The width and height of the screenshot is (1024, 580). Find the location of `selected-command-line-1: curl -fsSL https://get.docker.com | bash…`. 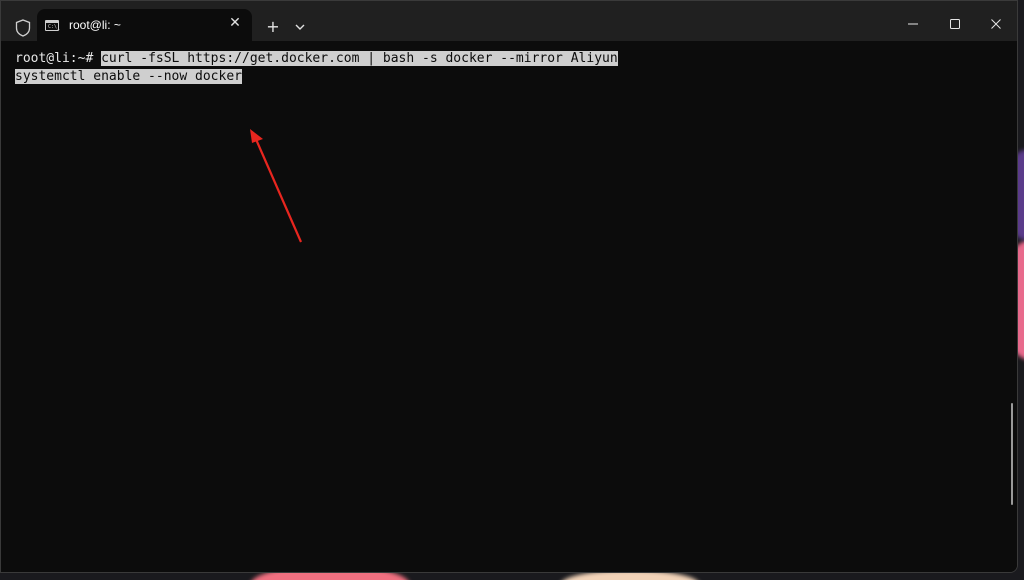

selected-command-line-1: curl -fsSL https://get.docker.com | bash… is located at coordinates (359, 58).